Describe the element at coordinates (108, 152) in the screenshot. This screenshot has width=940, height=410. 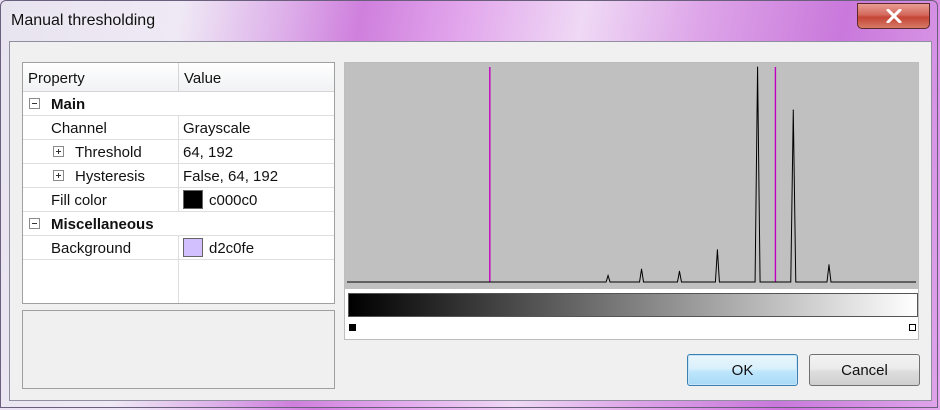
I see `property-label: Threshold` at that location.